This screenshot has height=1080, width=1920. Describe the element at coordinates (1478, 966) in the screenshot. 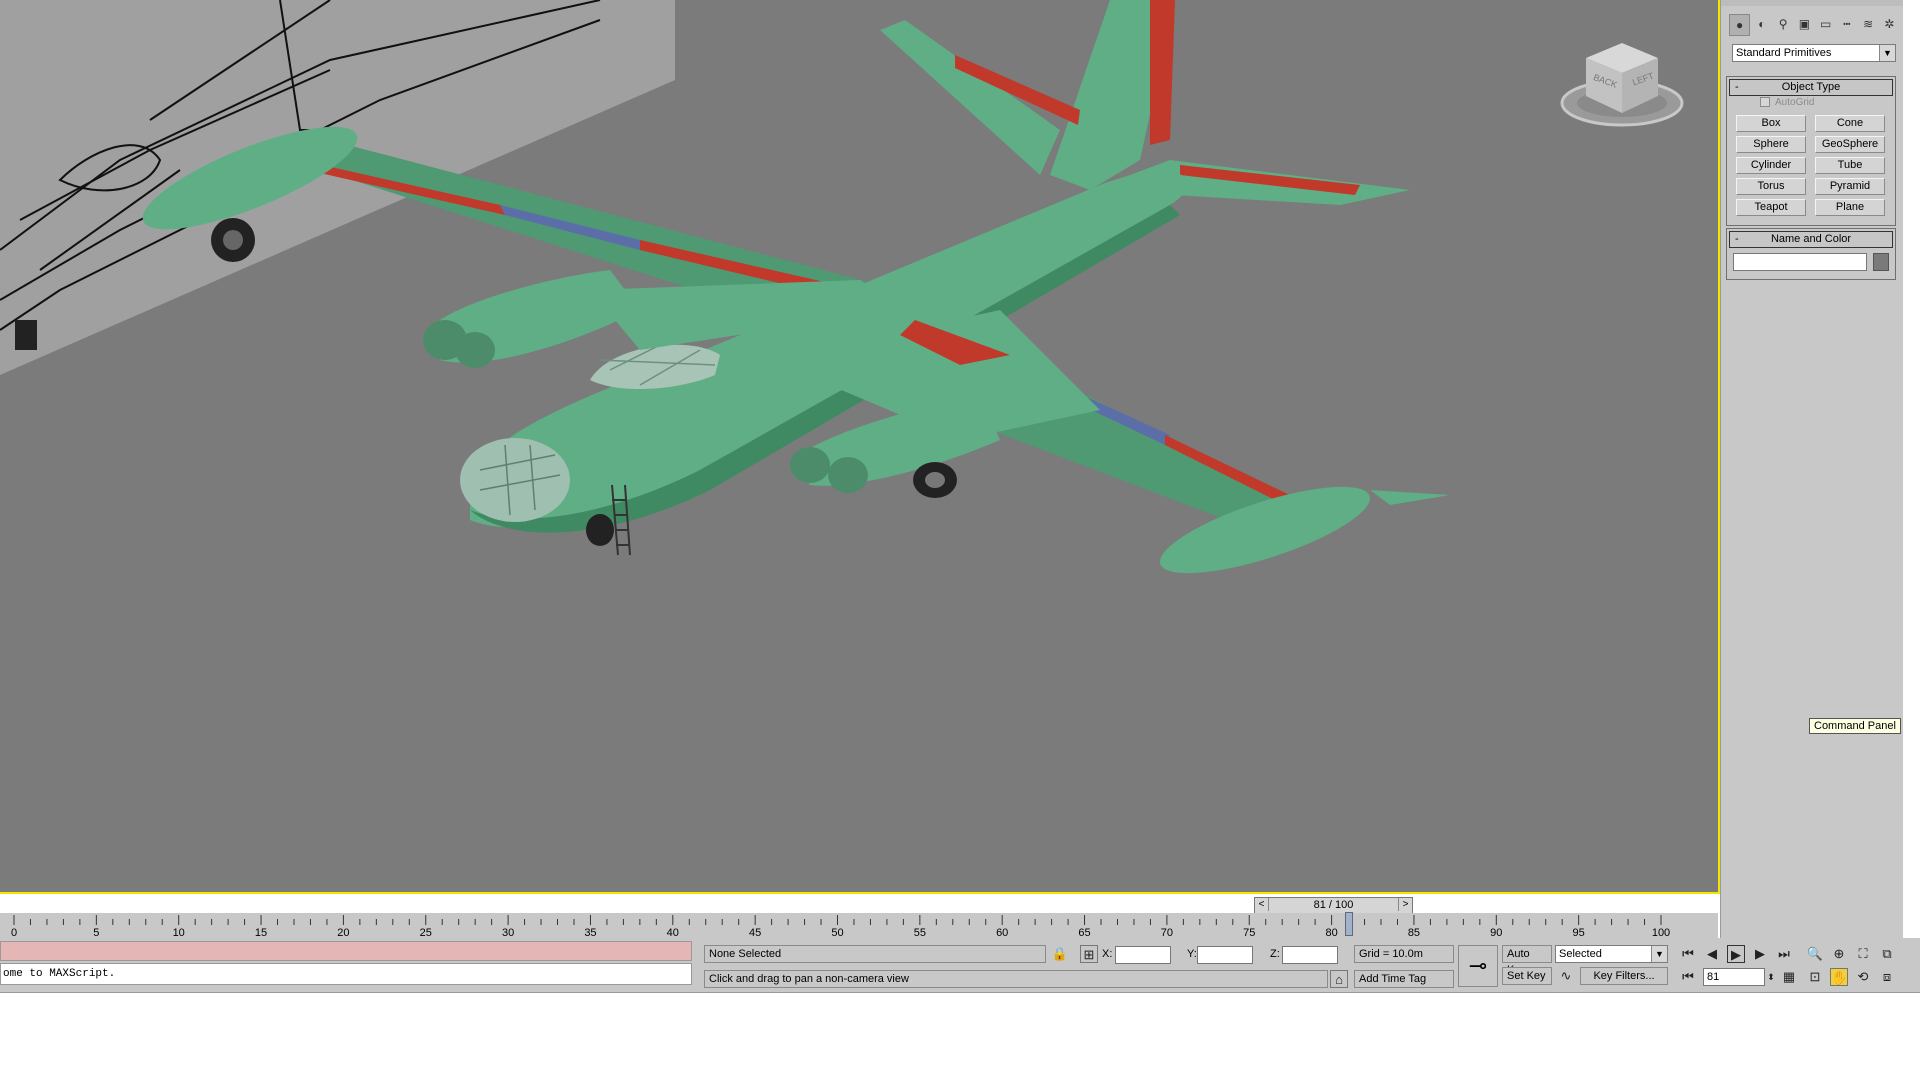

I see `set-key-icon: ⊸` at that location.